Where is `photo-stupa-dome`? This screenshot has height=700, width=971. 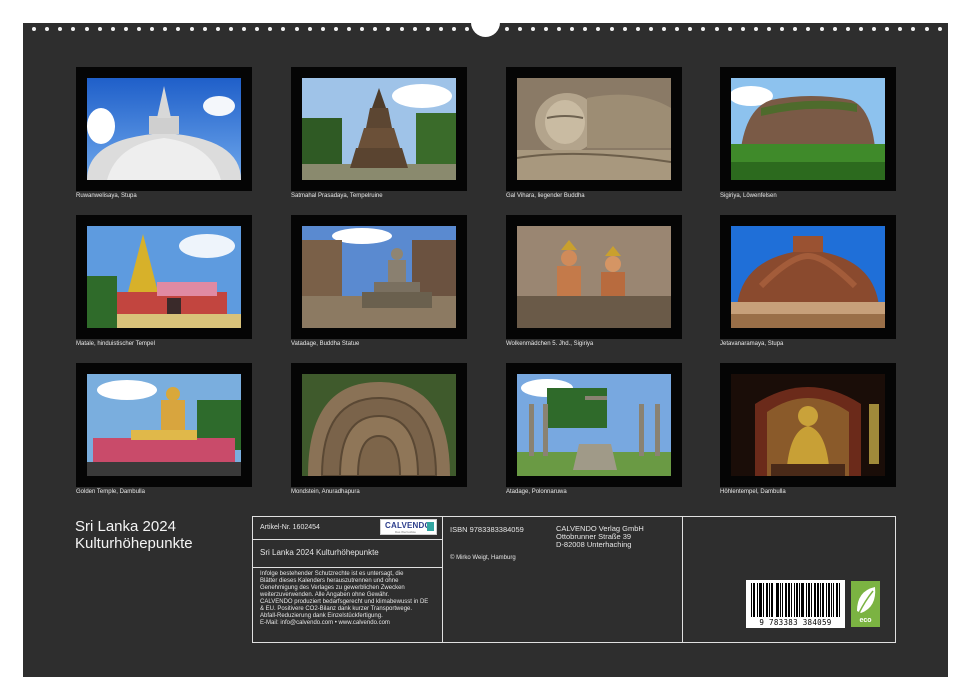
photo-stupa-dome is located at coordinates (164, 129).